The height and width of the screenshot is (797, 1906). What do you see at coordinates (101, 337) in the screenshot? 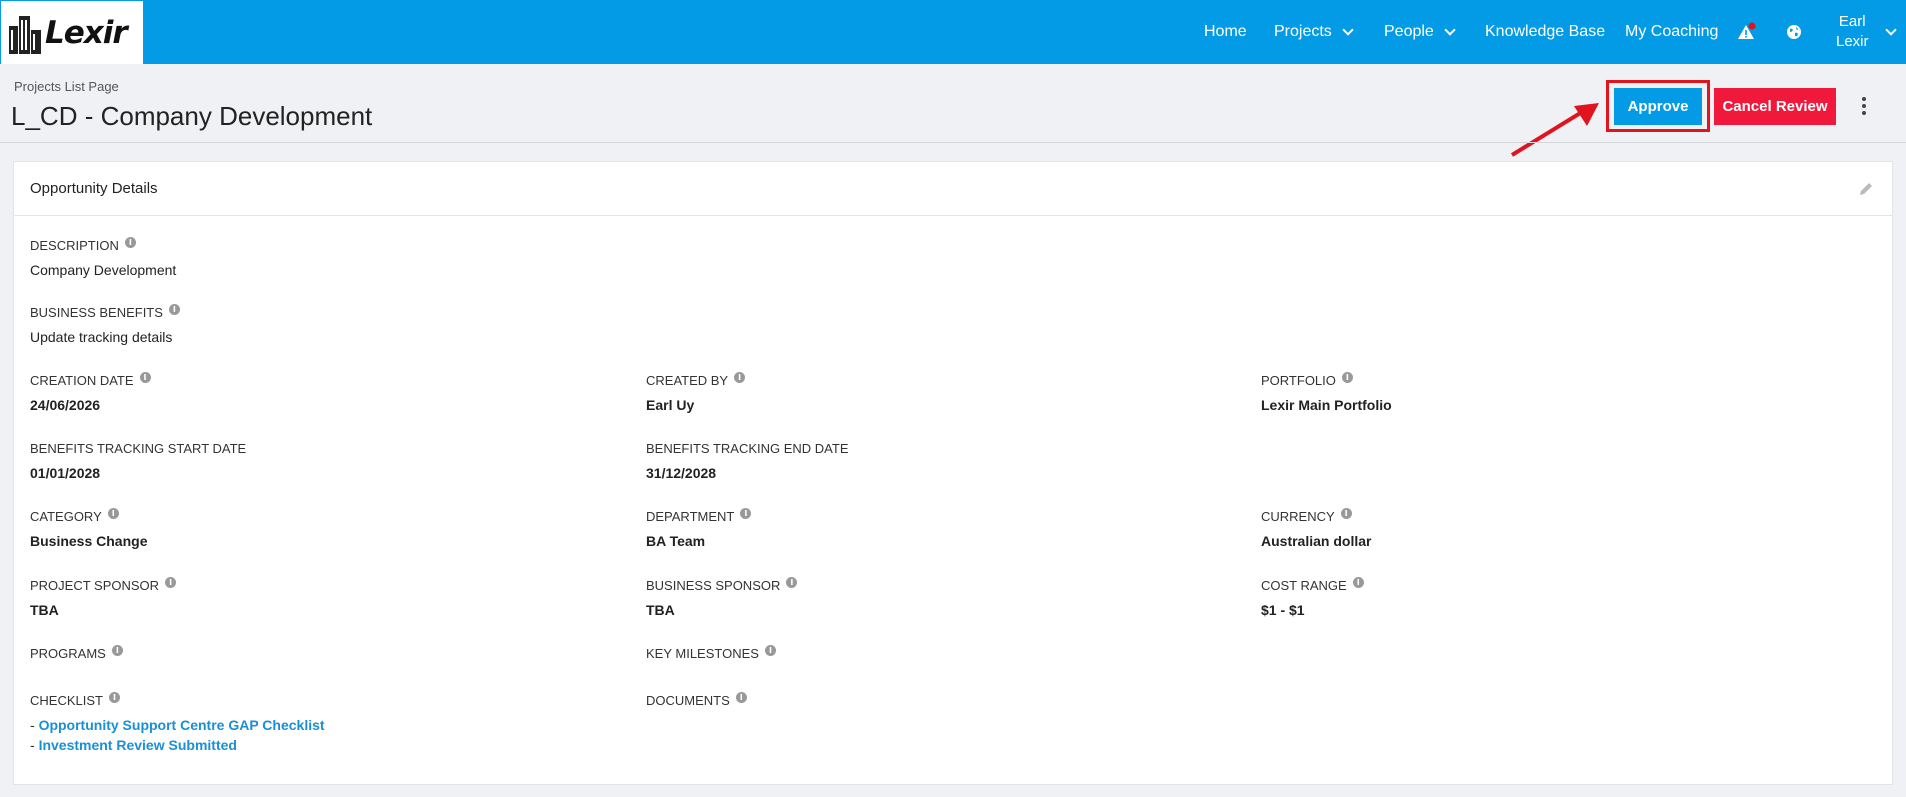
I see `business-benefits-value: Update tracking details` at bounding box center [101, 337].